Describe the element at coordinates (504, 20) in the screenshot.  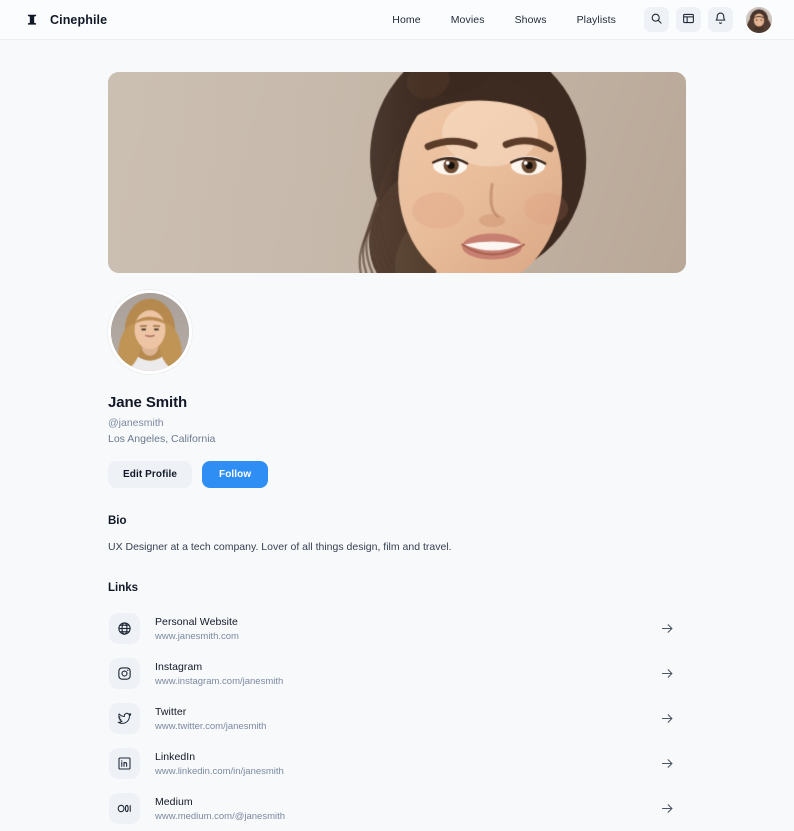
I see `primary-nav: Home Movies Shows Playlists` at that location.